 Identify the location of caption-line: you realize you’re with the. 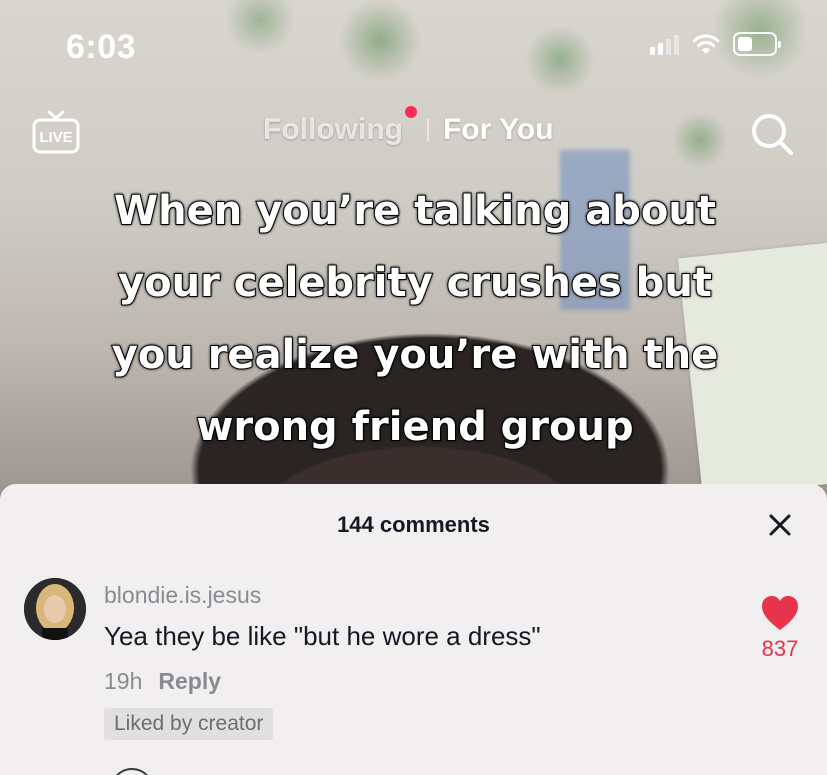
(415, 355).